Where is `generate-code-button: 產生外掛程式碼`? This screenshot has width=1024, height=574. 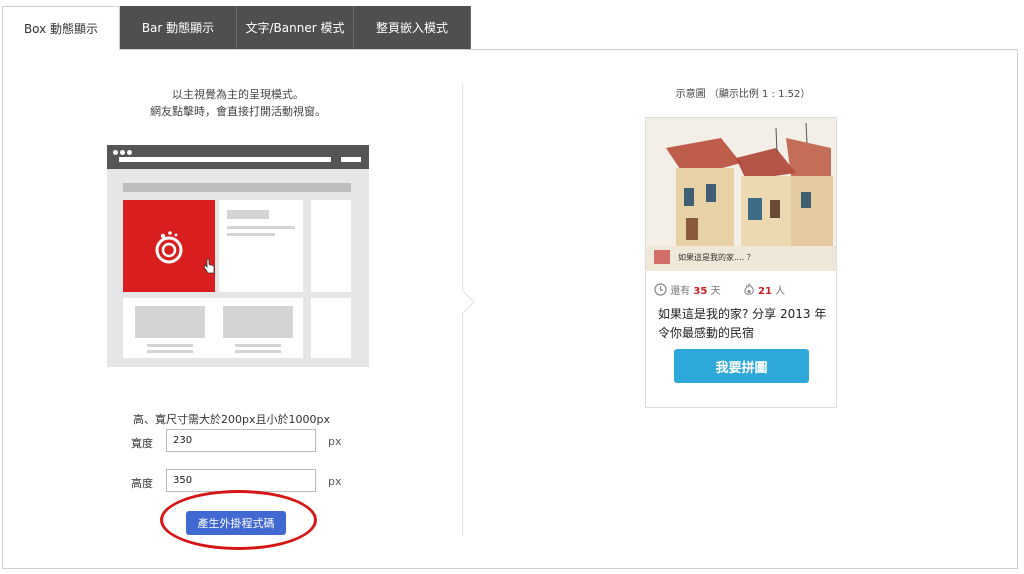 generate-code-button: 產生外掛程式碼 is located at coordinates (236, 523).